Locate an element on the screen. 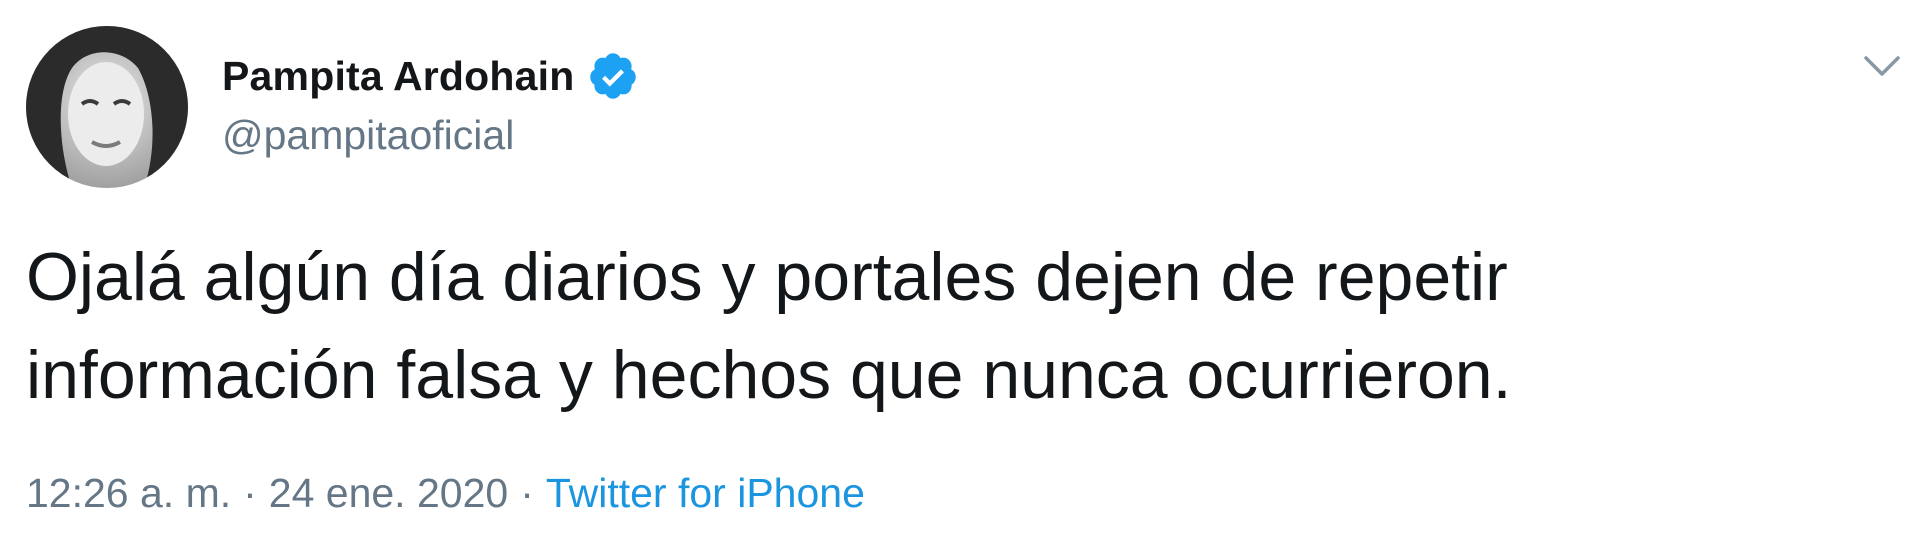 The height and width of the screenshot is (560, 1920). avatar is located at coordinates (107, 107).